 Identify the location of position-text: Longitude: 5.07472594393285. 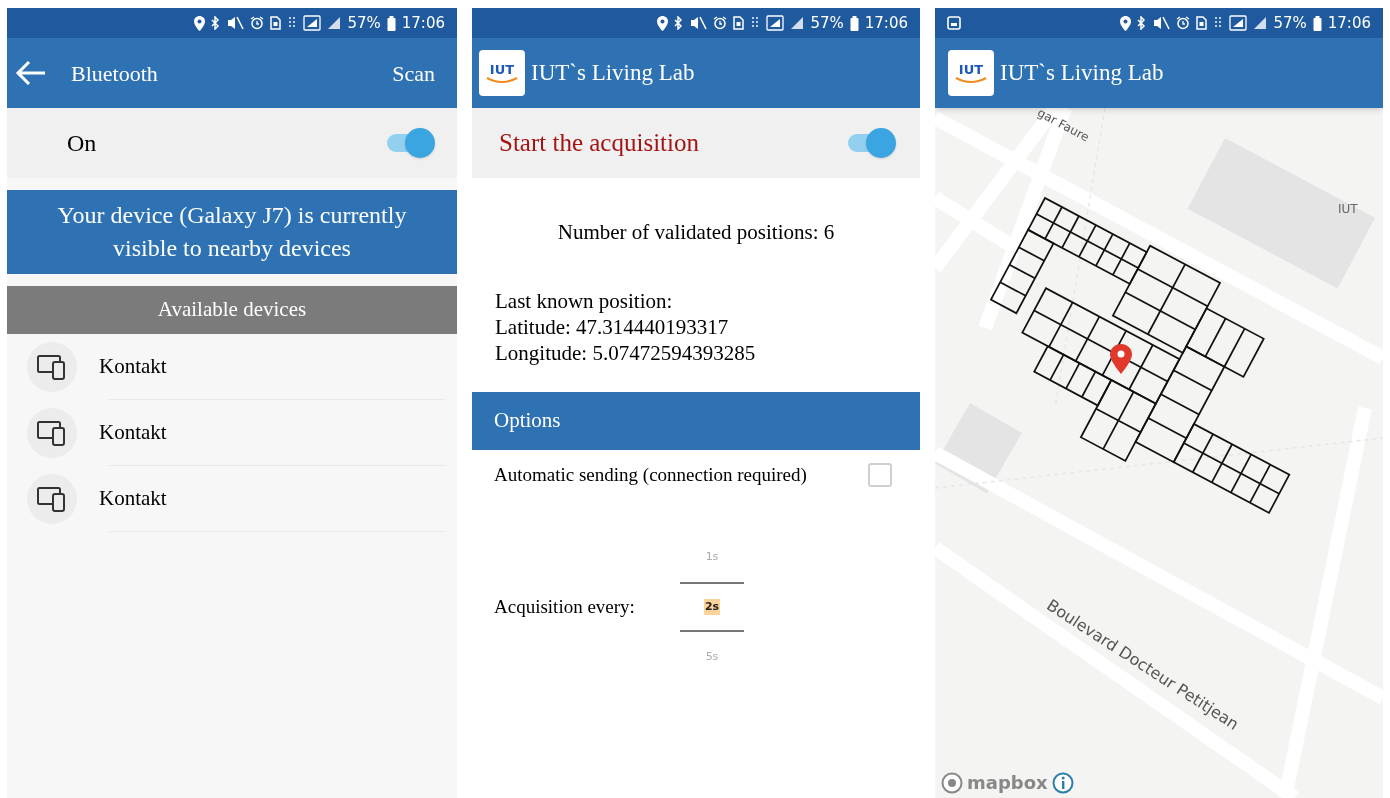
(626, 353).